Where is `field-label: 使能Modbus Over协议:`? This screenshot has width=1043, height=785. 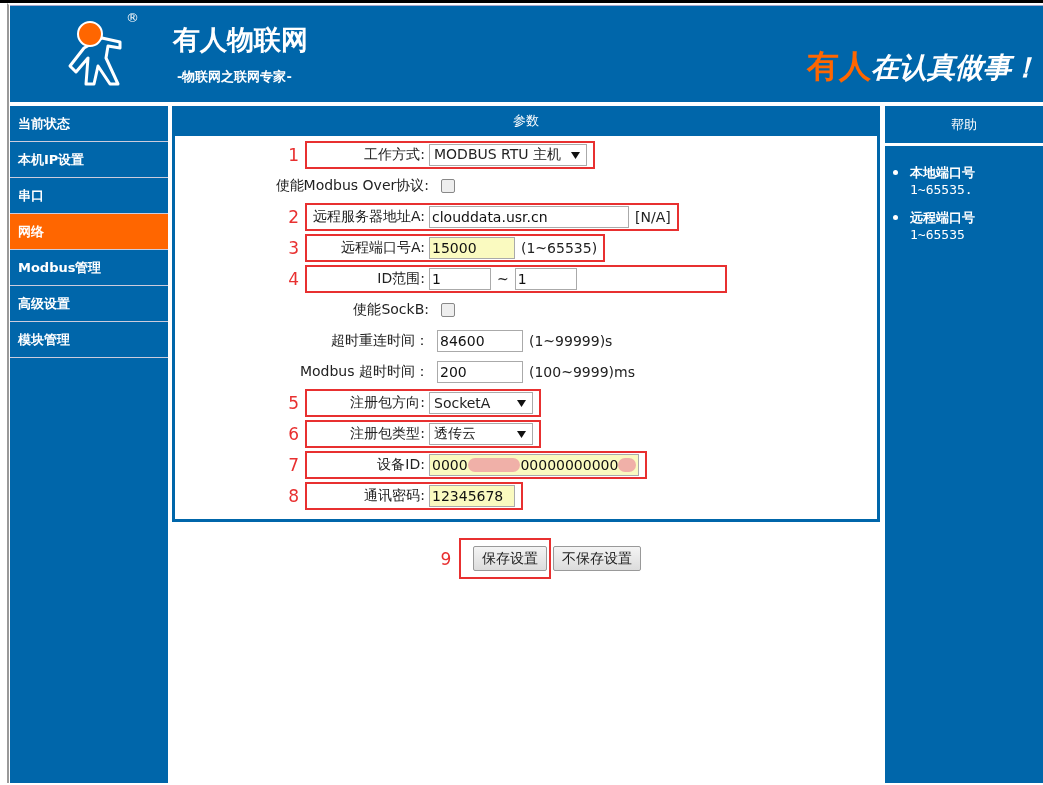
field-label: 使能Modbus Over协议: is located at coordinates (352, 186).